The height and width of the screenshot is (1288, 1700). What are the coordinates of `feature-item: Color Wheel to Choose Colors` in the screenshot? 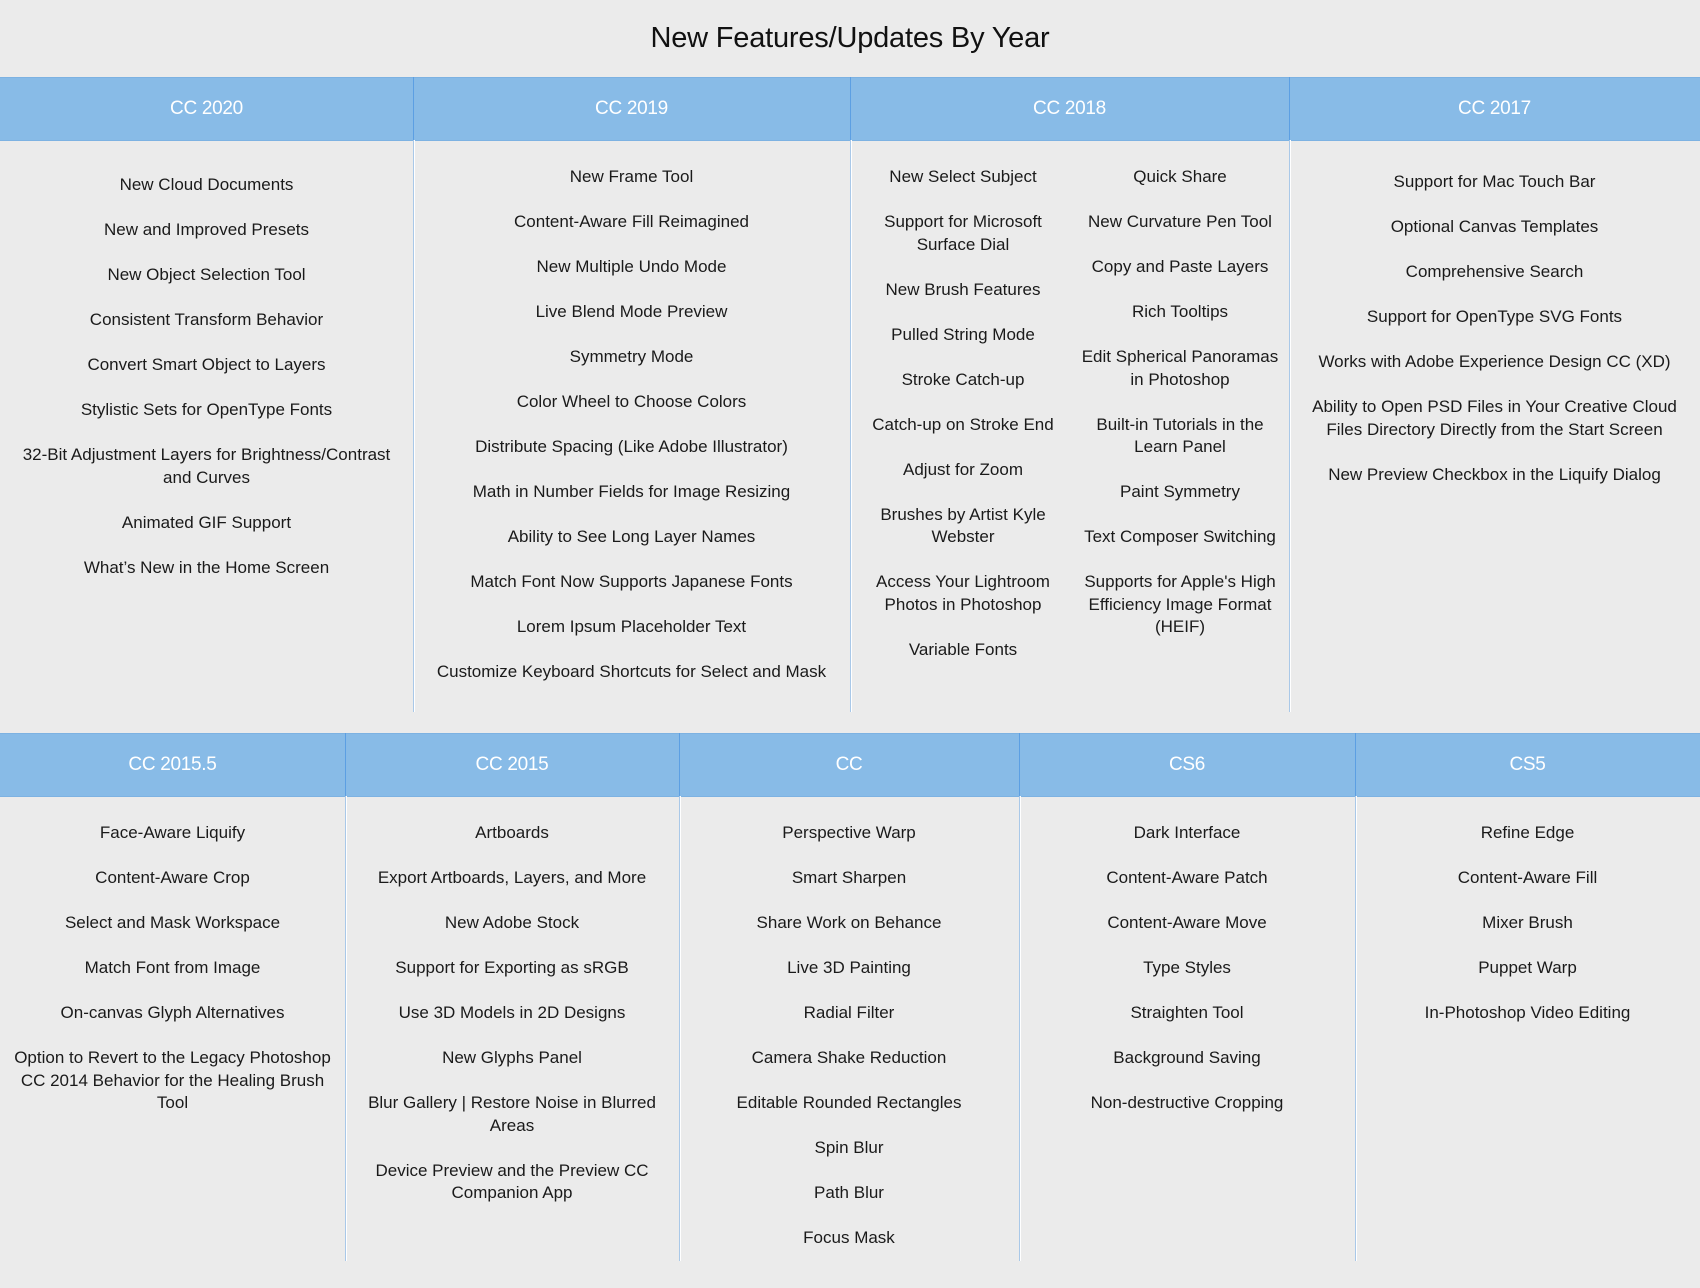 It's located at (631, 401).